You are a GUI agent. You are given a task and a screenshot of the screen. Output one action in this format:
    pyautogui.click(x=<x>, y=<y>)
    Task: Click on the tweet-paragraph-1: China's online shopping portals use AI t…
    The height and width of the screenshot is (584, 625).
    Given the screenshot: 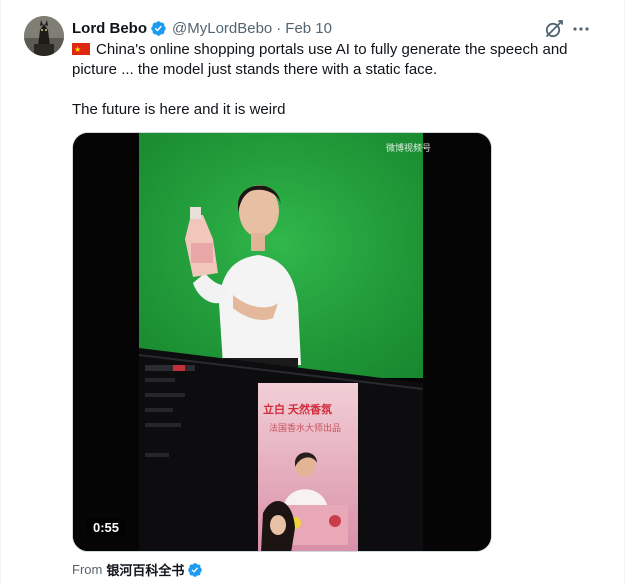 What is the action you would take?
    pyautogui.click(x=327, y=60)
    